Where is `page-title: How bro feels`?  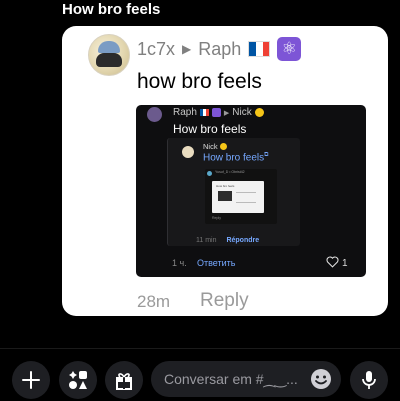
page-title: How bro feels is located at coordinates (111, 9).